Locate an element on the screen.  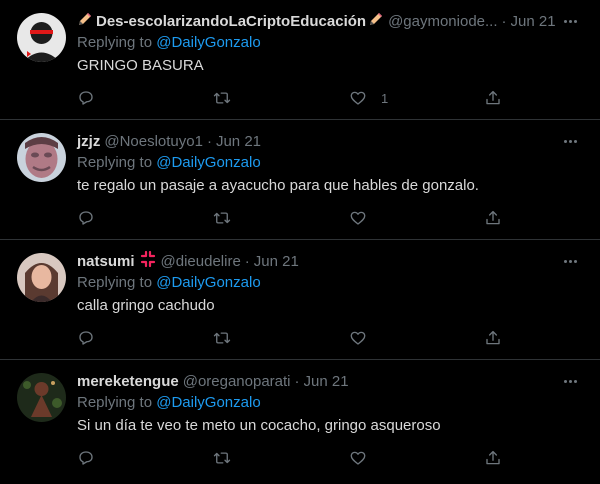
like-count: 1 is located at coordinates (385, 98).